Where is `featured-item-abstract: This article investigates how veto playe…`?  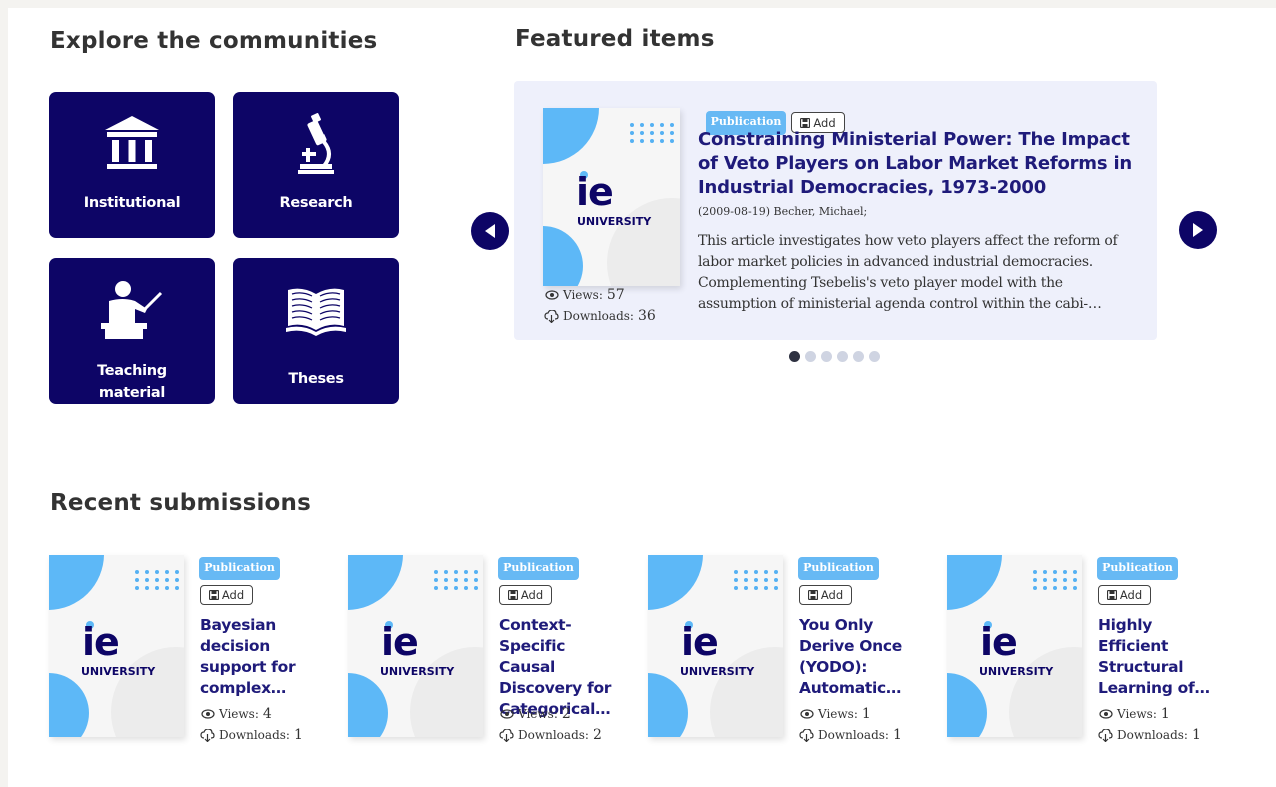 featured-item-abstract: This article investigates how veto playe… is located at coordinates (908, 272).